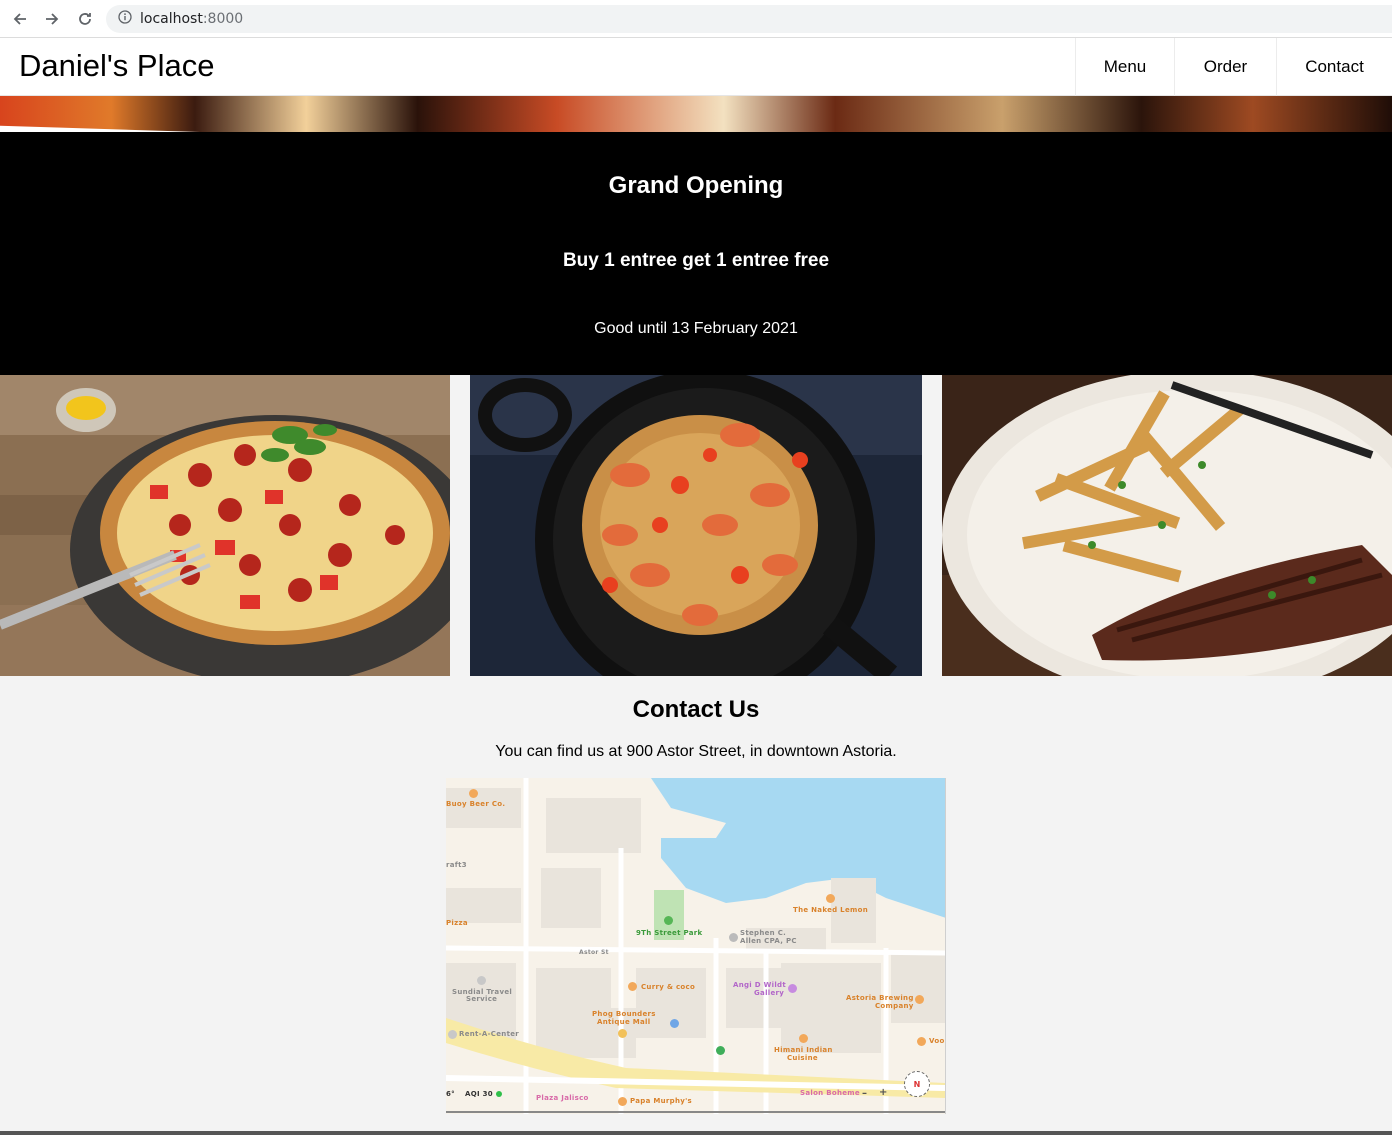 This screenshot has width=1392, height=1135. What do you see at coordinates (696, 328) in the screenshot?
I see `promo-validity: Good until 13 February 2021` at bounding box center [696, 328].